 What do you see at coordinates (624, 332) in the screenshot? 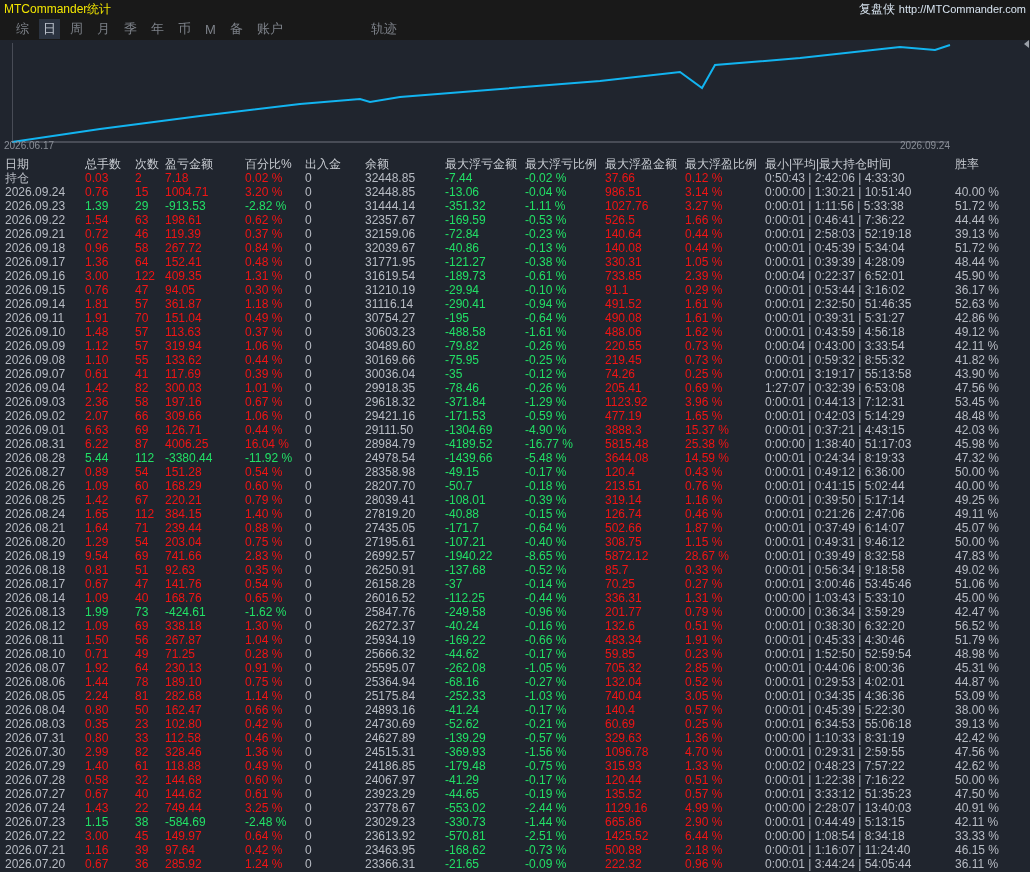
I see `table-cell-text: 488.06` at bounding box center [624, 332].